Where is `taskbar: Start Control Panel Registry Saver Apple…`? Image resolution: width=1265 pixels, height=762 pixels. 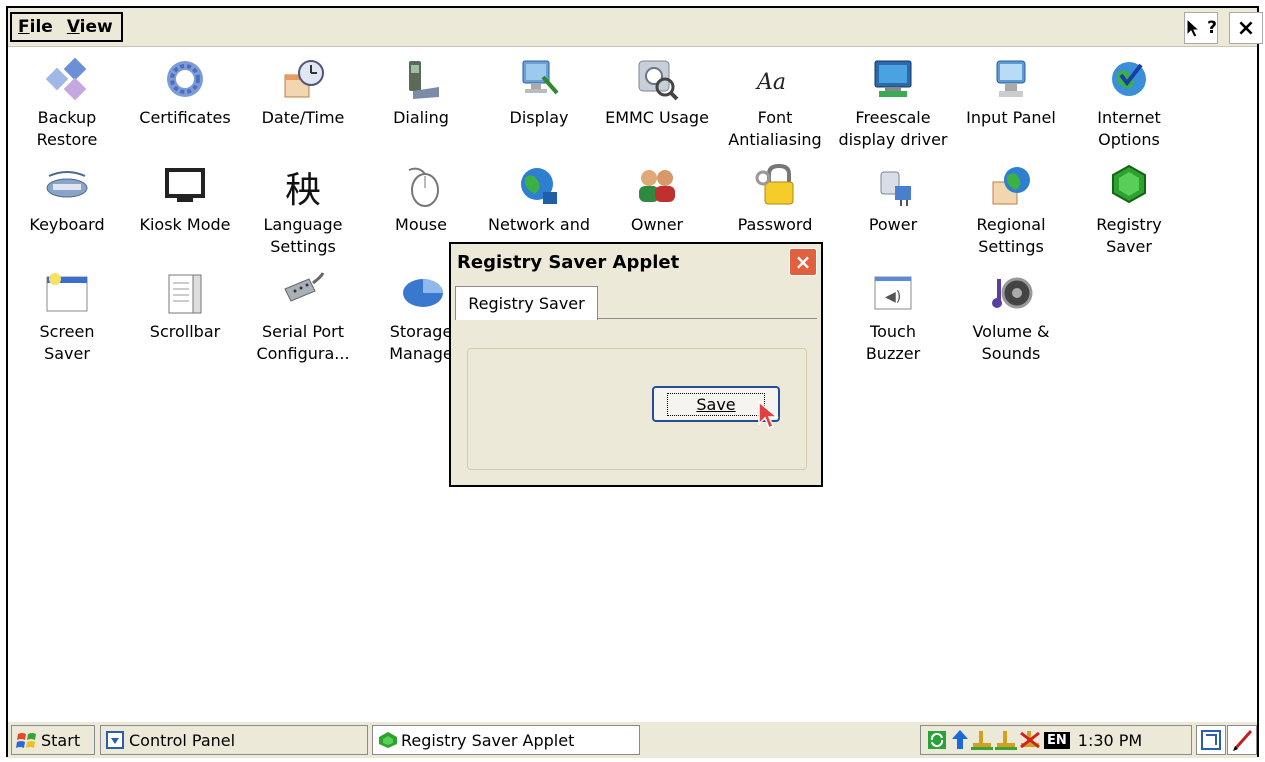 taskbar: Start Control Panel Registry Saver Apple… is located at coordinates (632, 739).